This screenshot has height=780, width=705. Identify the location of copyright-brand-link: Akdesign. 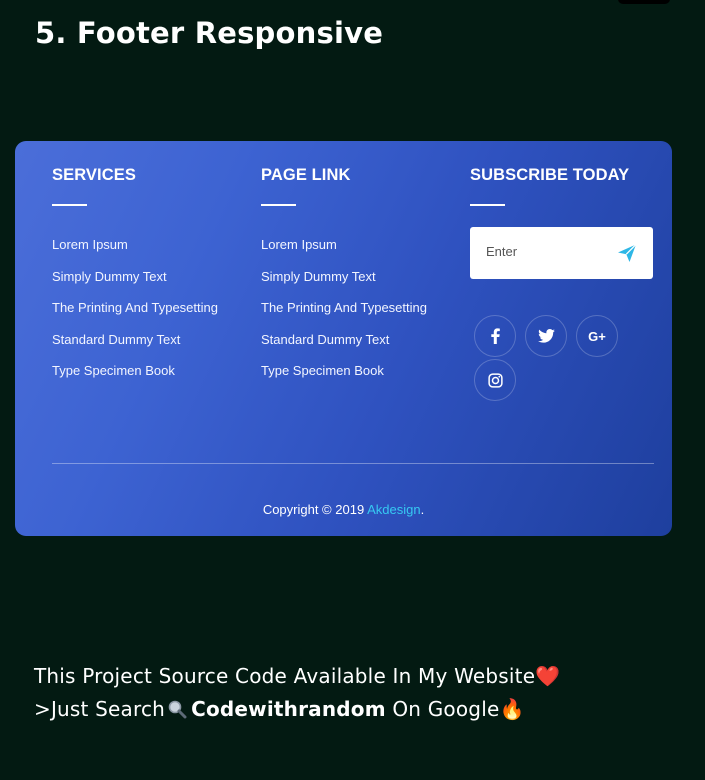
(393, 509).